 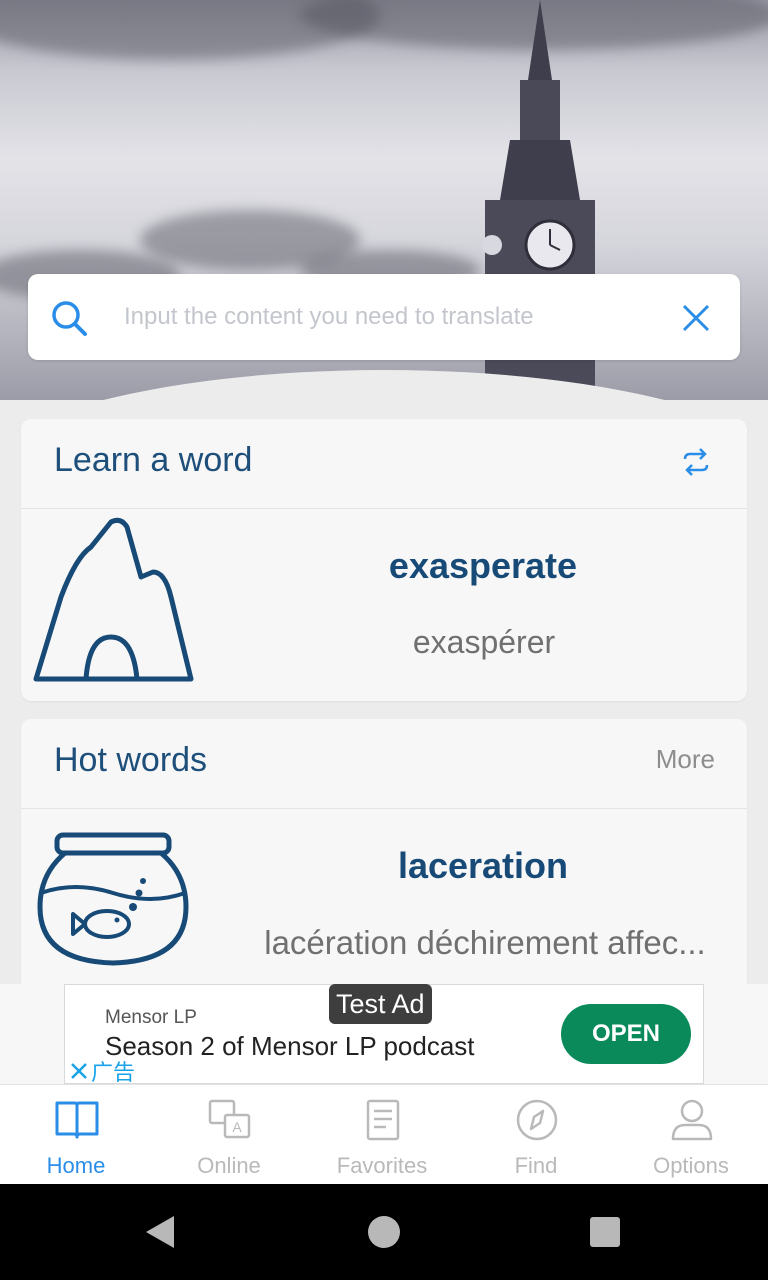 I want to click on nav-options: Options, so click(x=691, y=1135).